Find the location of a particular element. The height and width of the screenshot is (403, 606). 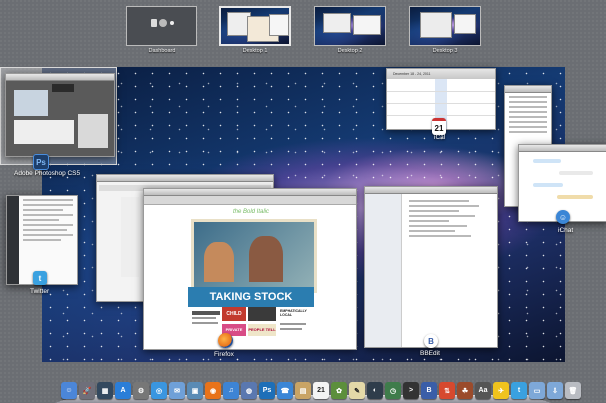

mission-control-icon: ▦ is located at coordinates (105, 390).